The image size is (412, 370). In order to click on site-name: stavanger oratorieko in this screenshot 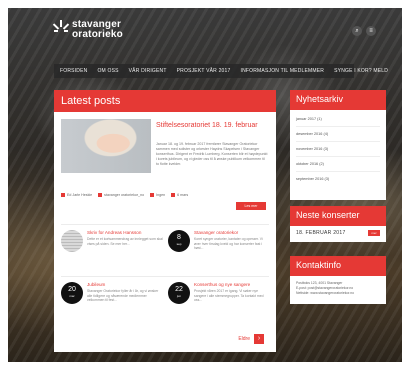, I will do `click(97, 30)`.